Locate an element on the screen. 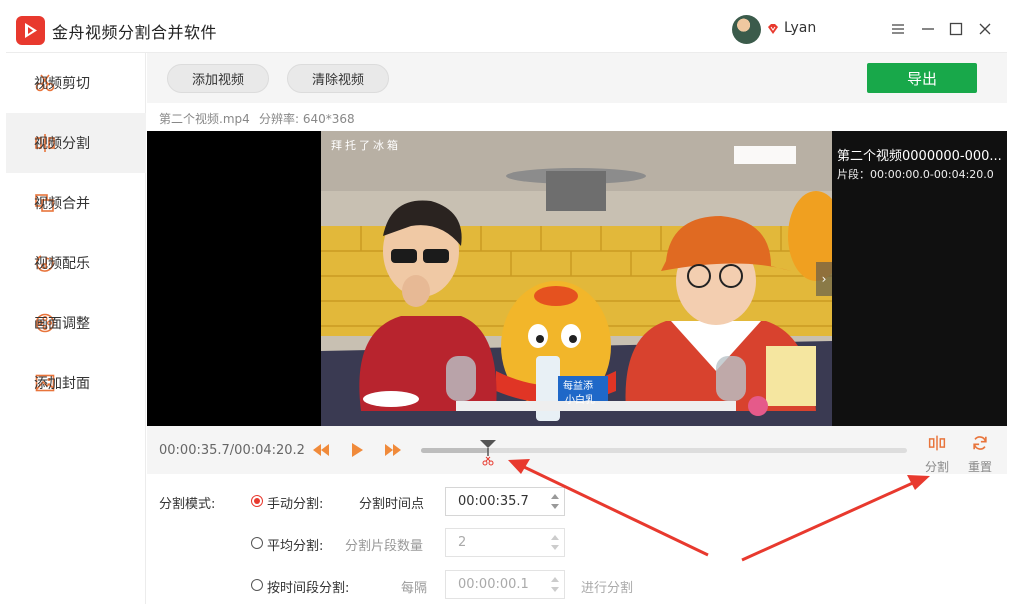  timeline-progress is located at coordinates (454, 450).